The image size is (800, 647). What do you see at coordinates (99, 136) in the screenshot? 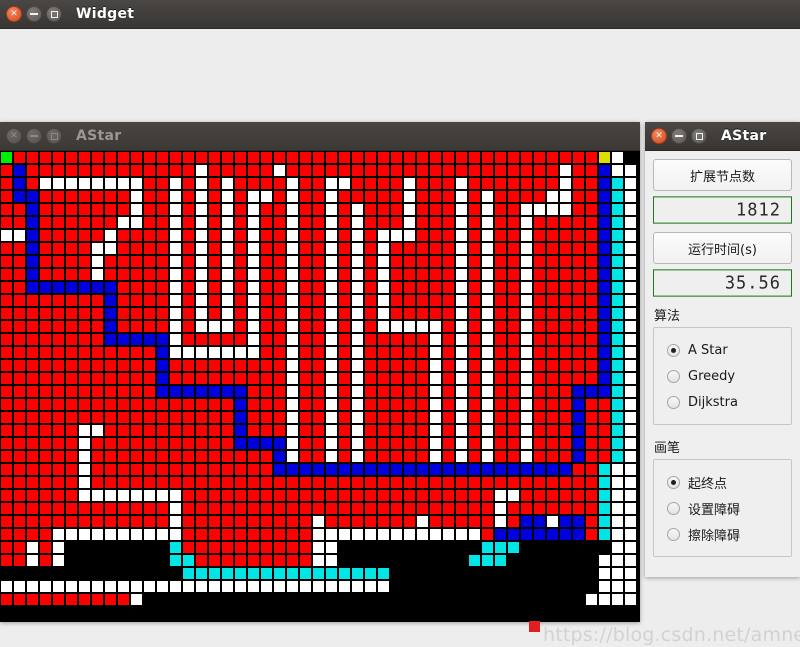
I see `astar-maze-title: AStar` at bounding box center [99, 136].